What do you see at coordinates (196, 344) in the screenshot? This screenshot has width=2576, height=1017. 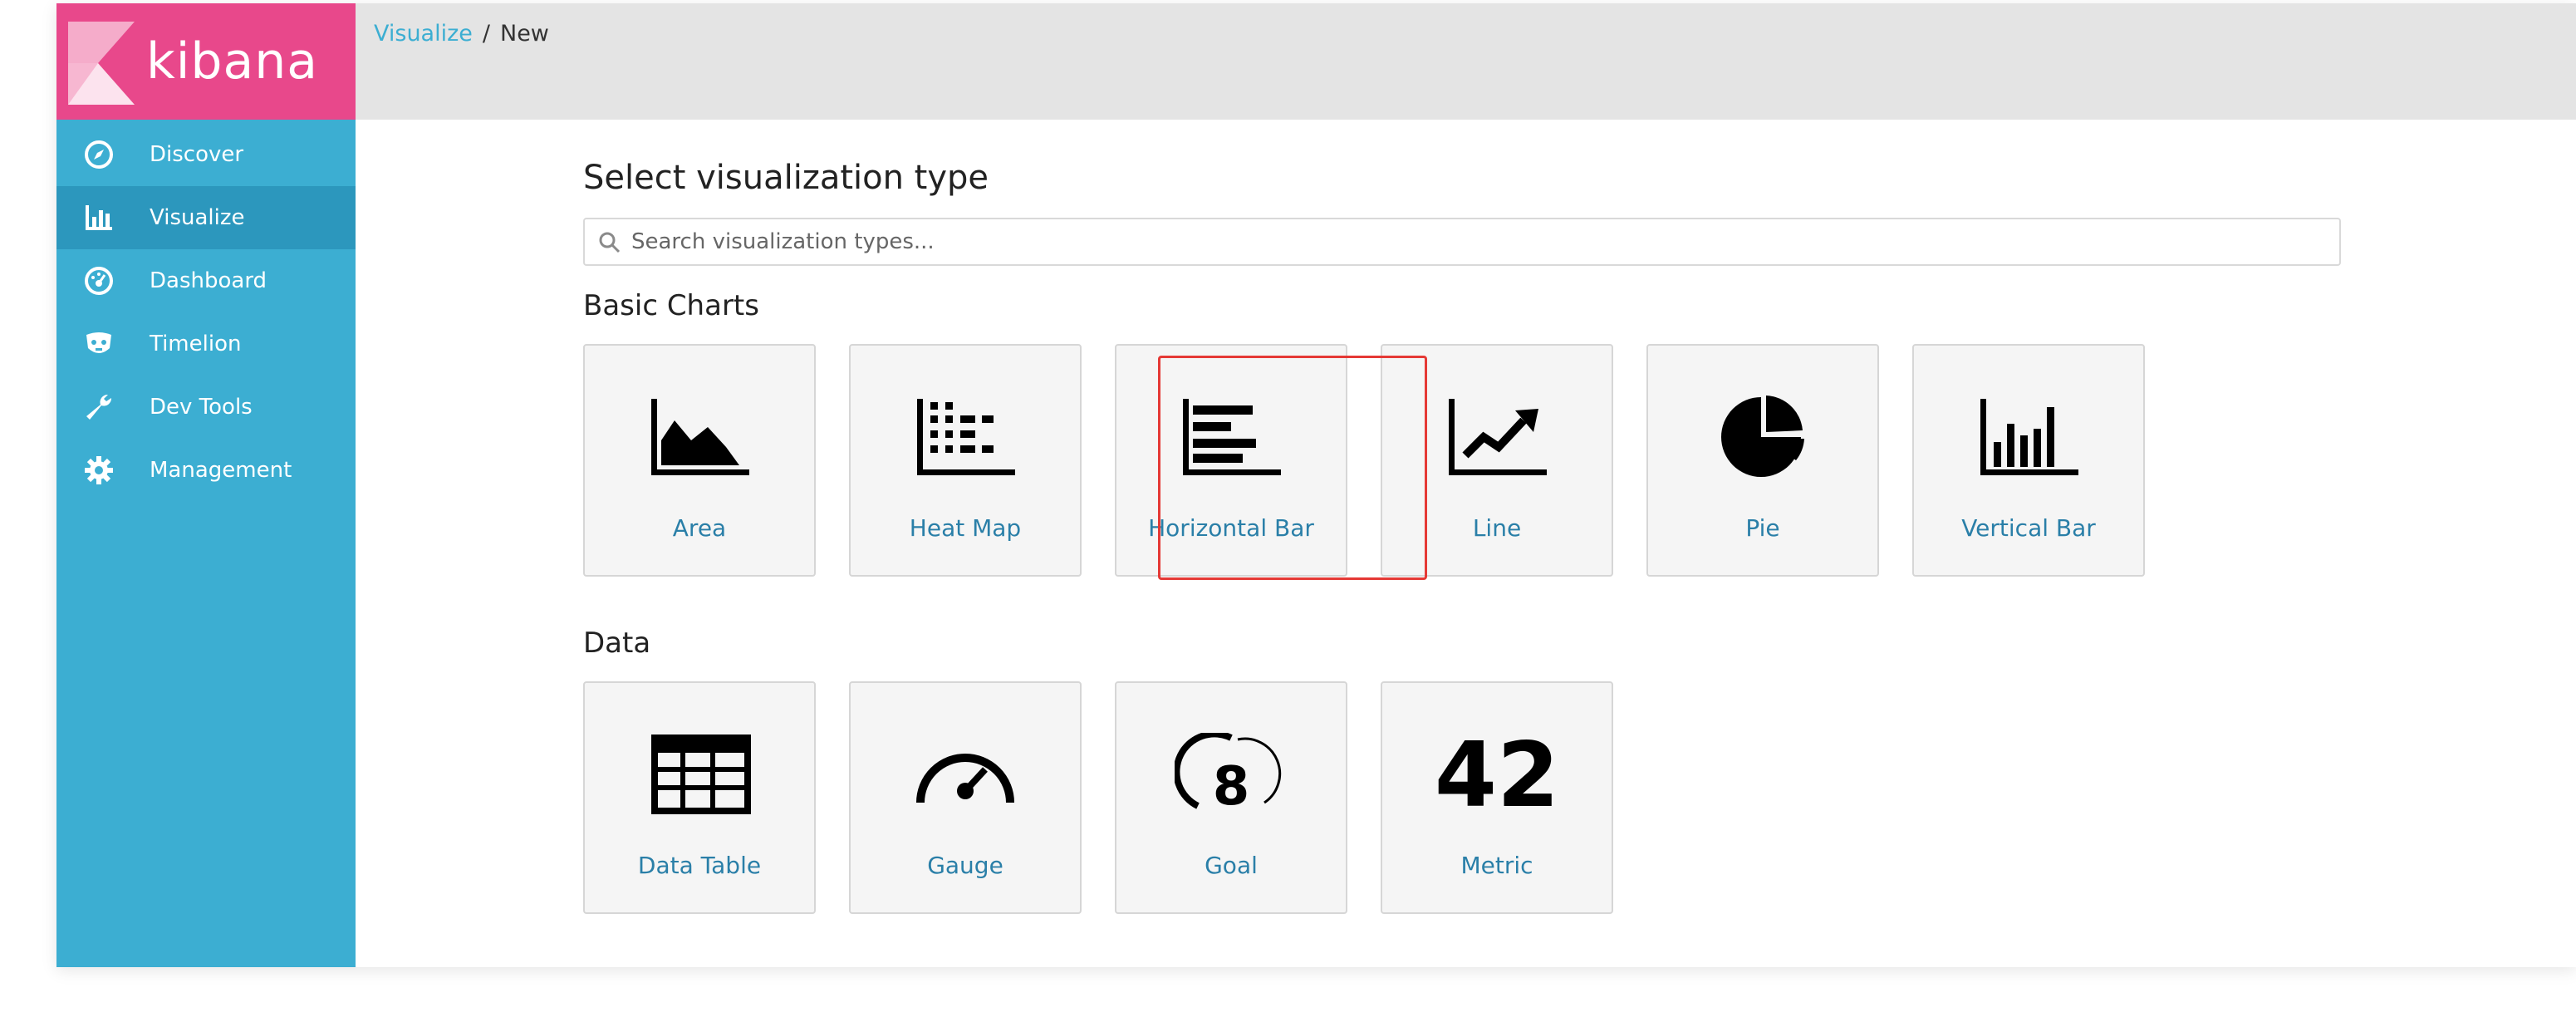 I see `sidebar-item-label: Timelion` at bounding box center [196, 344].